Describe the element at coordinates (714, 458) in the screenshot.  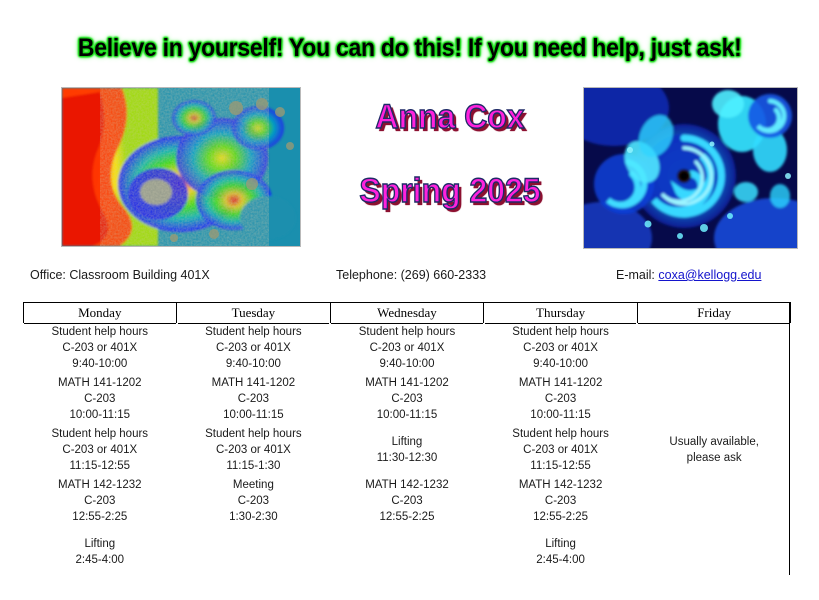
I see `cell-line: please ask` at that location.